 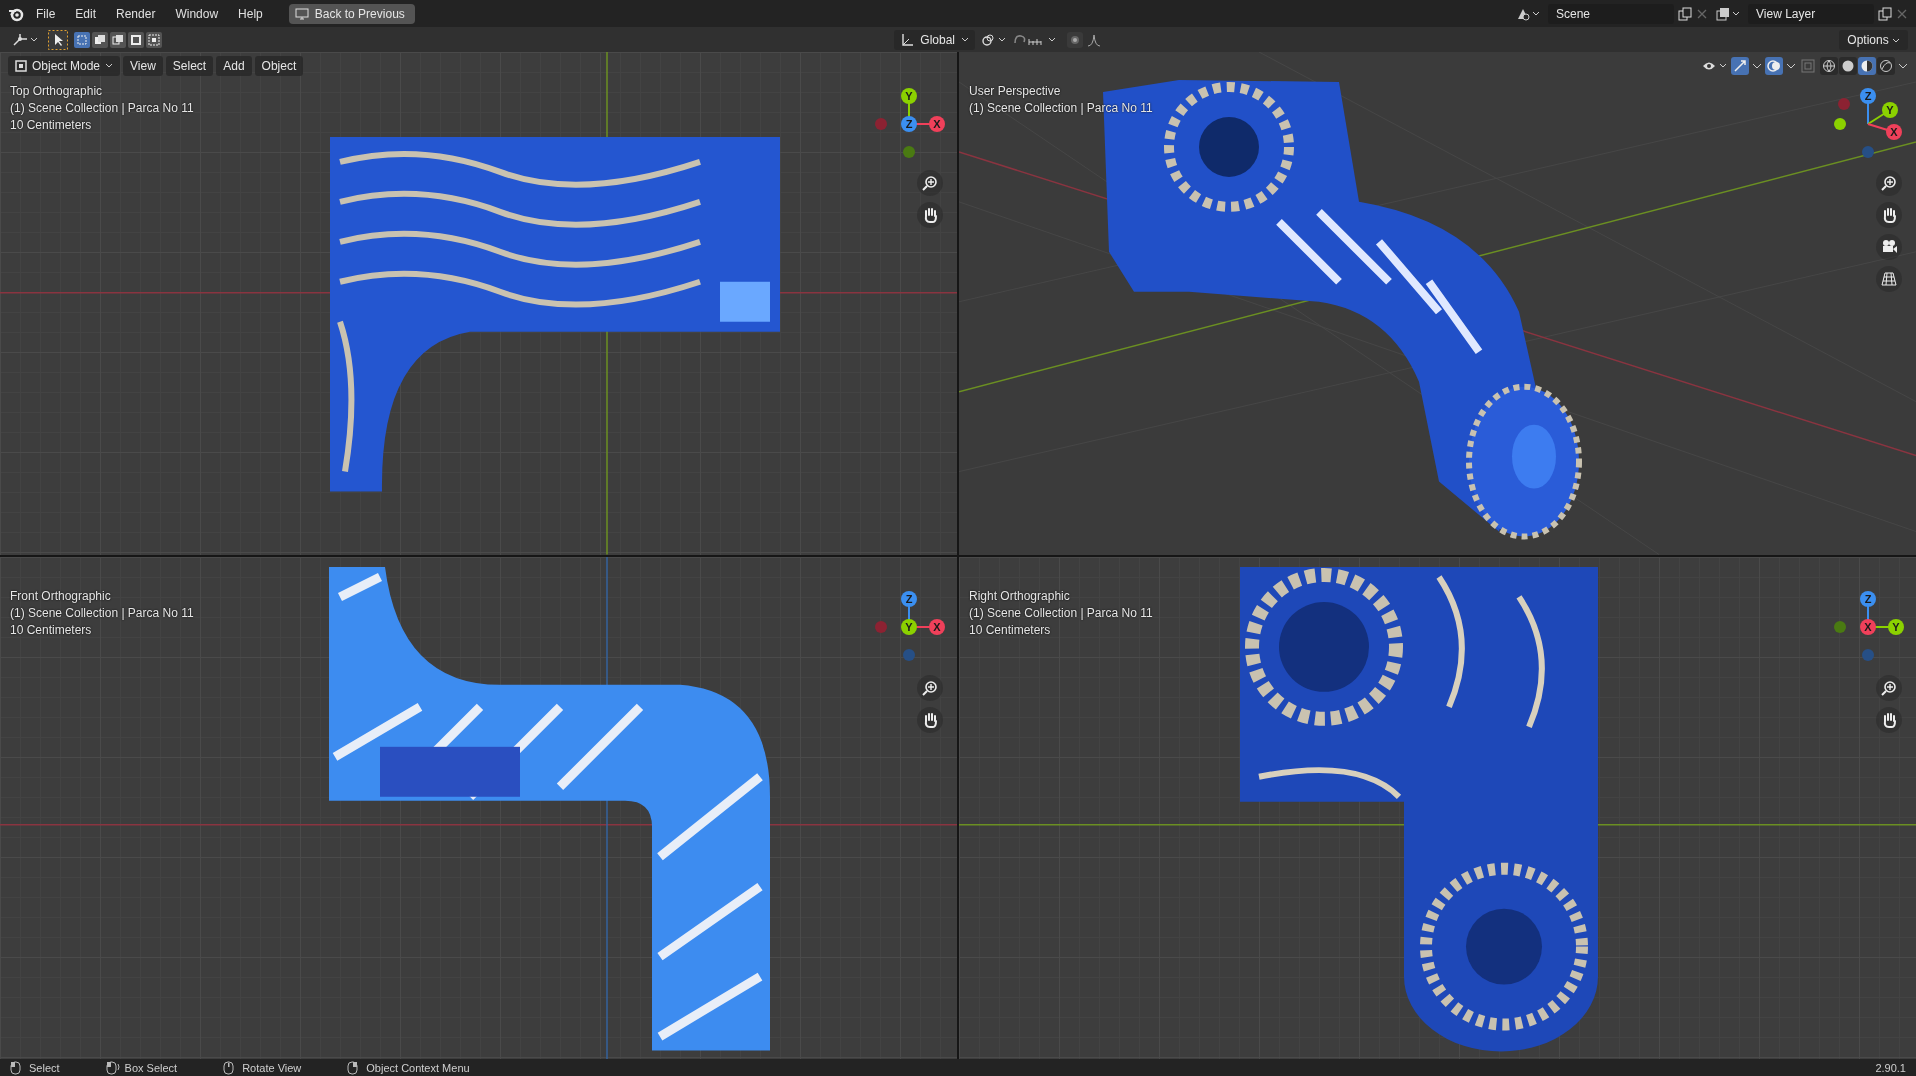 What do you see at coordinates (1811, 13) in the screenshot?
I see `view-layer-field: View Layer` at bounding box center [1811, 13].